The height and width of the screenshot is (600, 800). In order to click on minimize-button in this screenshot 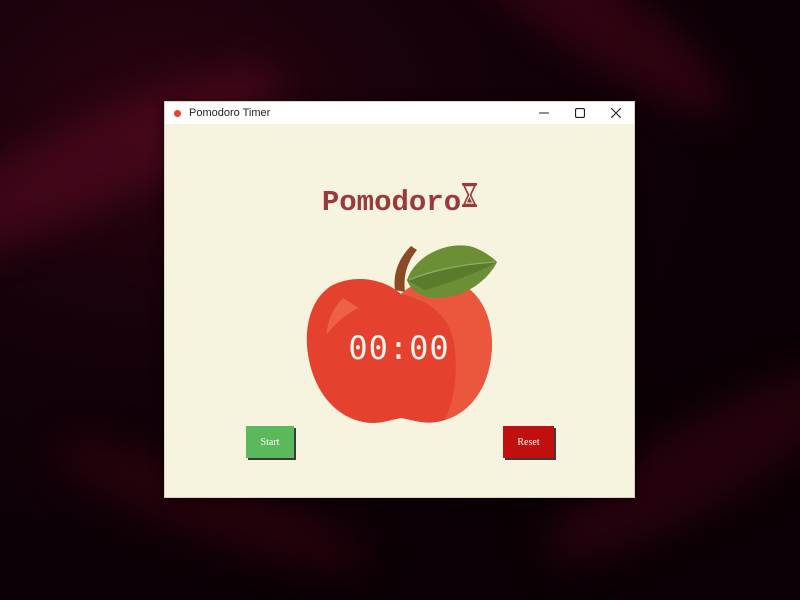, I will do `click(544, 113)`.